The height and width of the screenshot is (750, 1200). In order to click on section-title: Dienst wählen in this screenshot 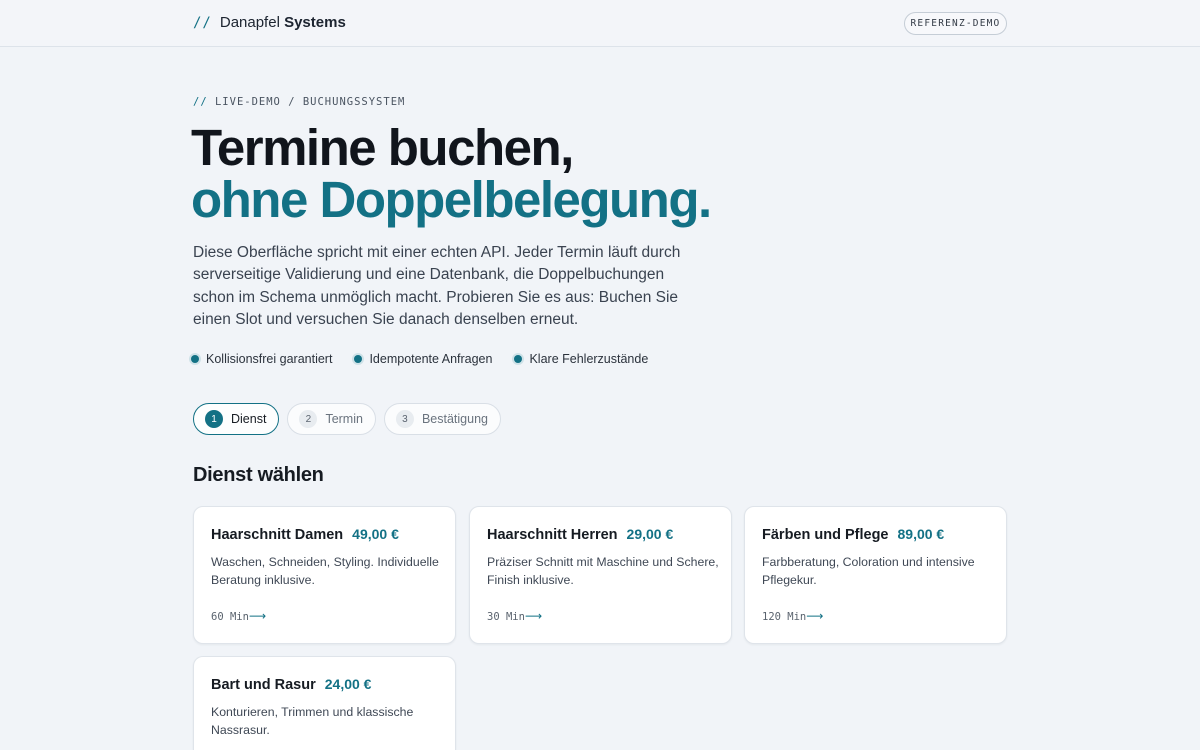, I will do `click(258, 475)`.